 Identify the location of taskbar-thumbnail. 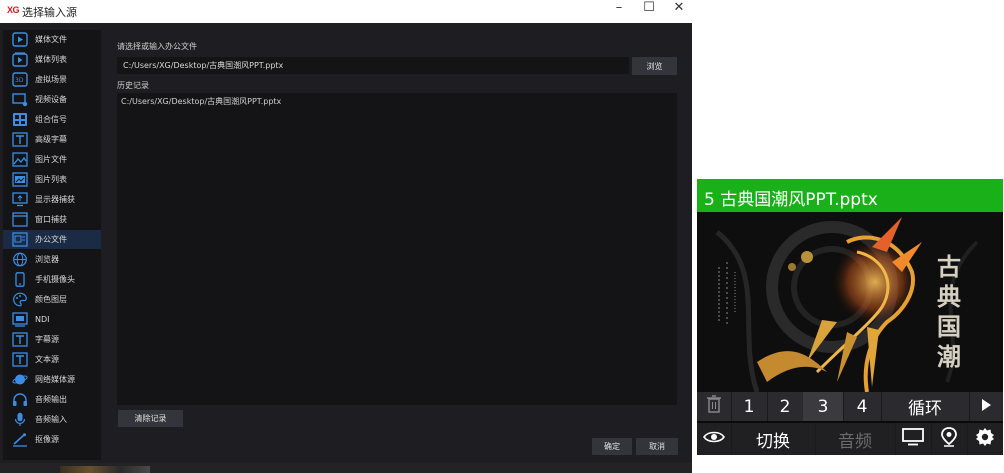
(105, 469).